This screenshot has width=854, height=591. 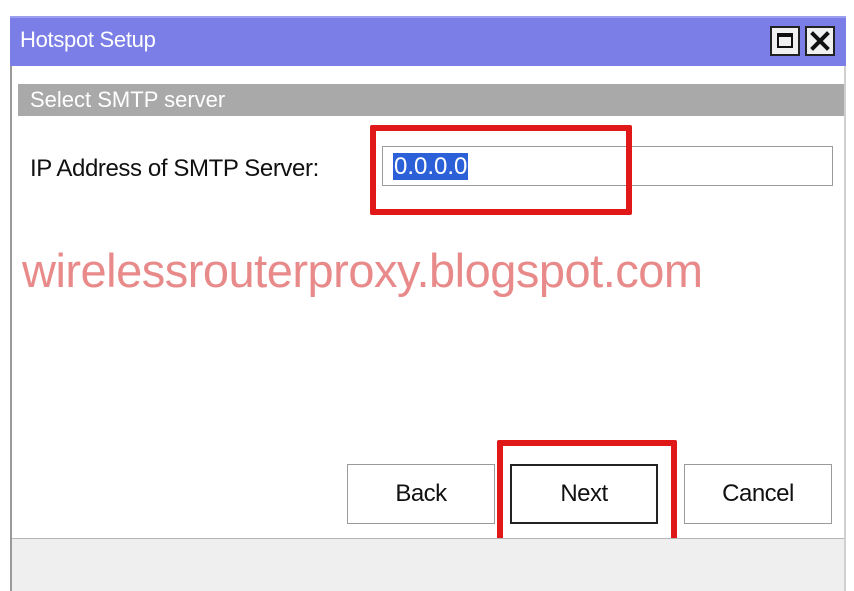 I want to click on ip-field-highlight, so click(x=501, y=170).